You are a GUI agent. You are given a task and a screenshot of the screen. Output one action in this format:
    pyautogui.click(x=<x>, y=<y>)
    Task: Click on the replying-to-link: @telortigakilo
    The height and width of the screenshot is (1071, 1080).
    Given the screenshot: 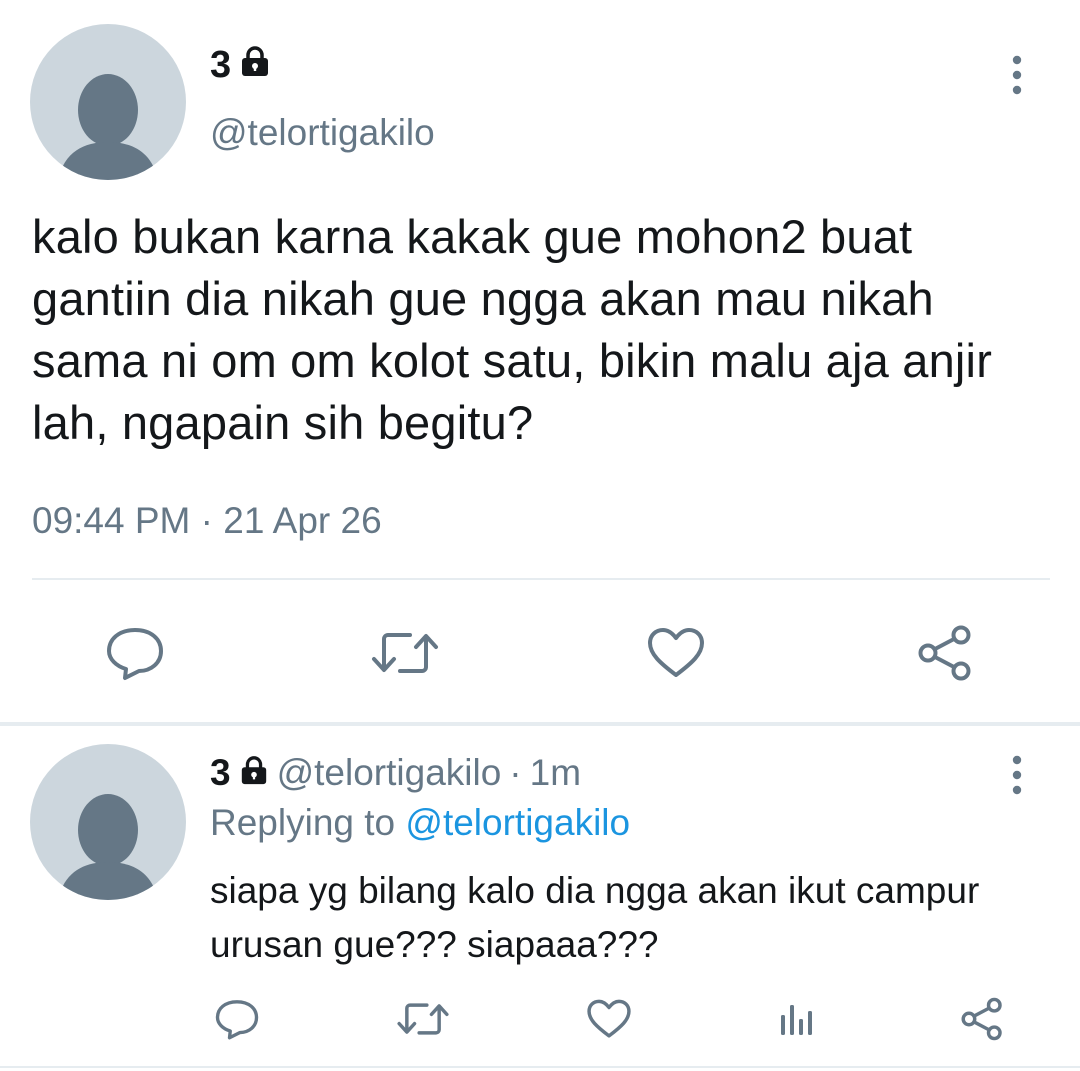 What is the action you would take?
    pyautogui.click(x=517, y=822)
    